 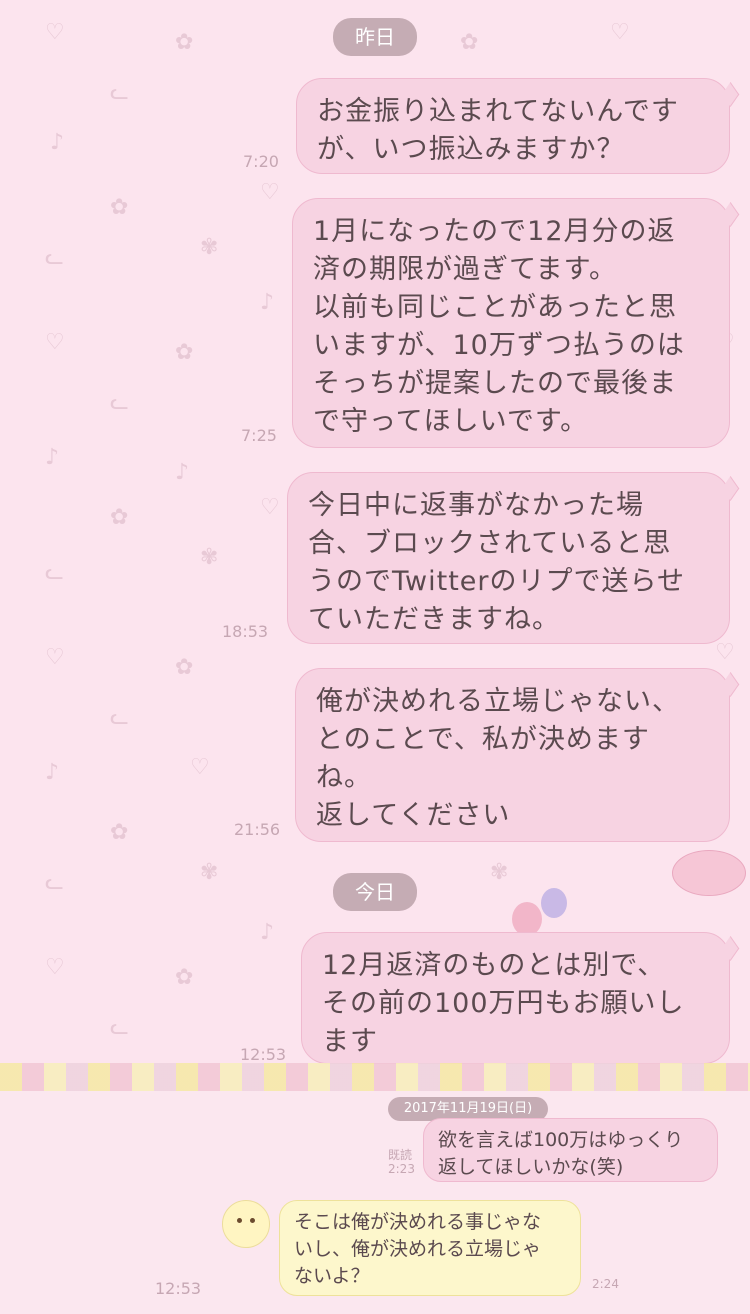 I want to click on message-bubble: 俺が決めれる立場じゃない、 とのことで、私が決めます ね。 返してください, so click(x=512, y=755).